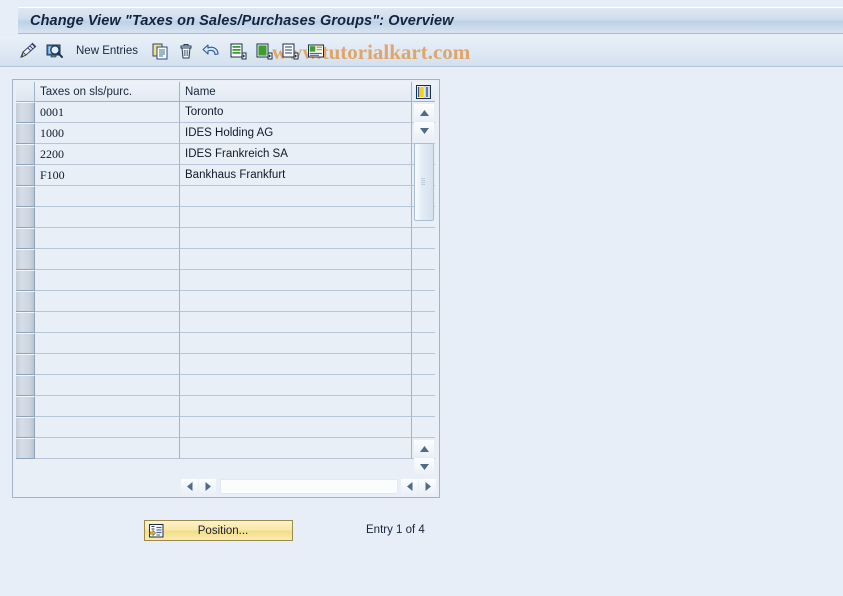 This screenshot has width=843, height=596. What do you see at coordinates (425, 289) in the screenshot?
I see `vertical-scrollbar: ⣿` at bounding box center [425, 289].